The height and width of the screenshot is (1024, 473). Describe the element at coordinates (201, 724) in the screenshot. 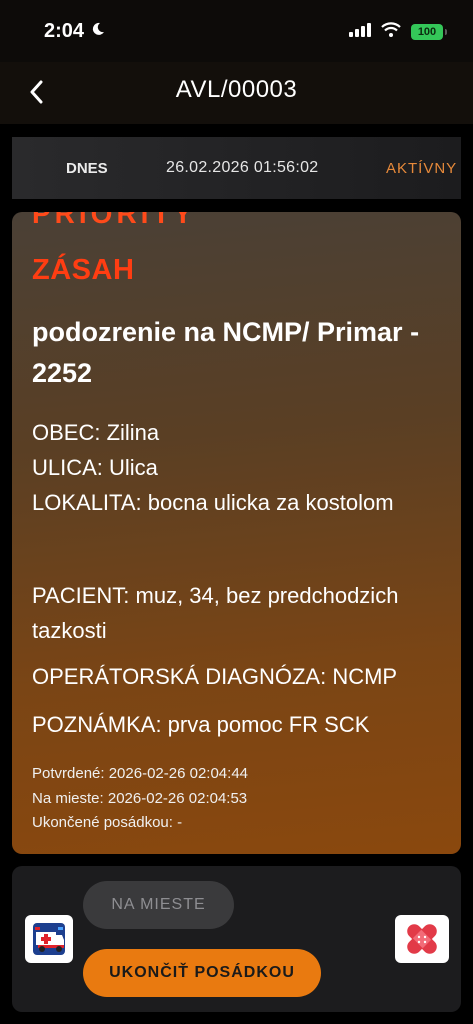

I see `note-line: POZNÁMKA: prva pomoc FR SCK` at that location.